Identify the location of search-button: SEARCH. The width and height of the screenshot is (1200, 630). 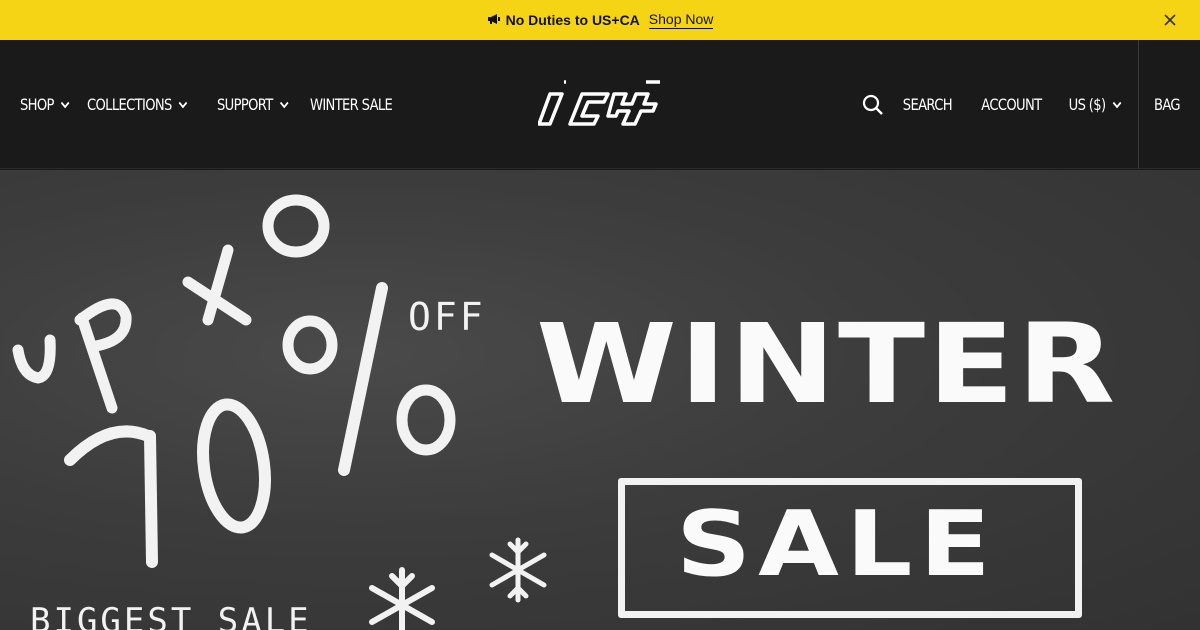
(907, 105).